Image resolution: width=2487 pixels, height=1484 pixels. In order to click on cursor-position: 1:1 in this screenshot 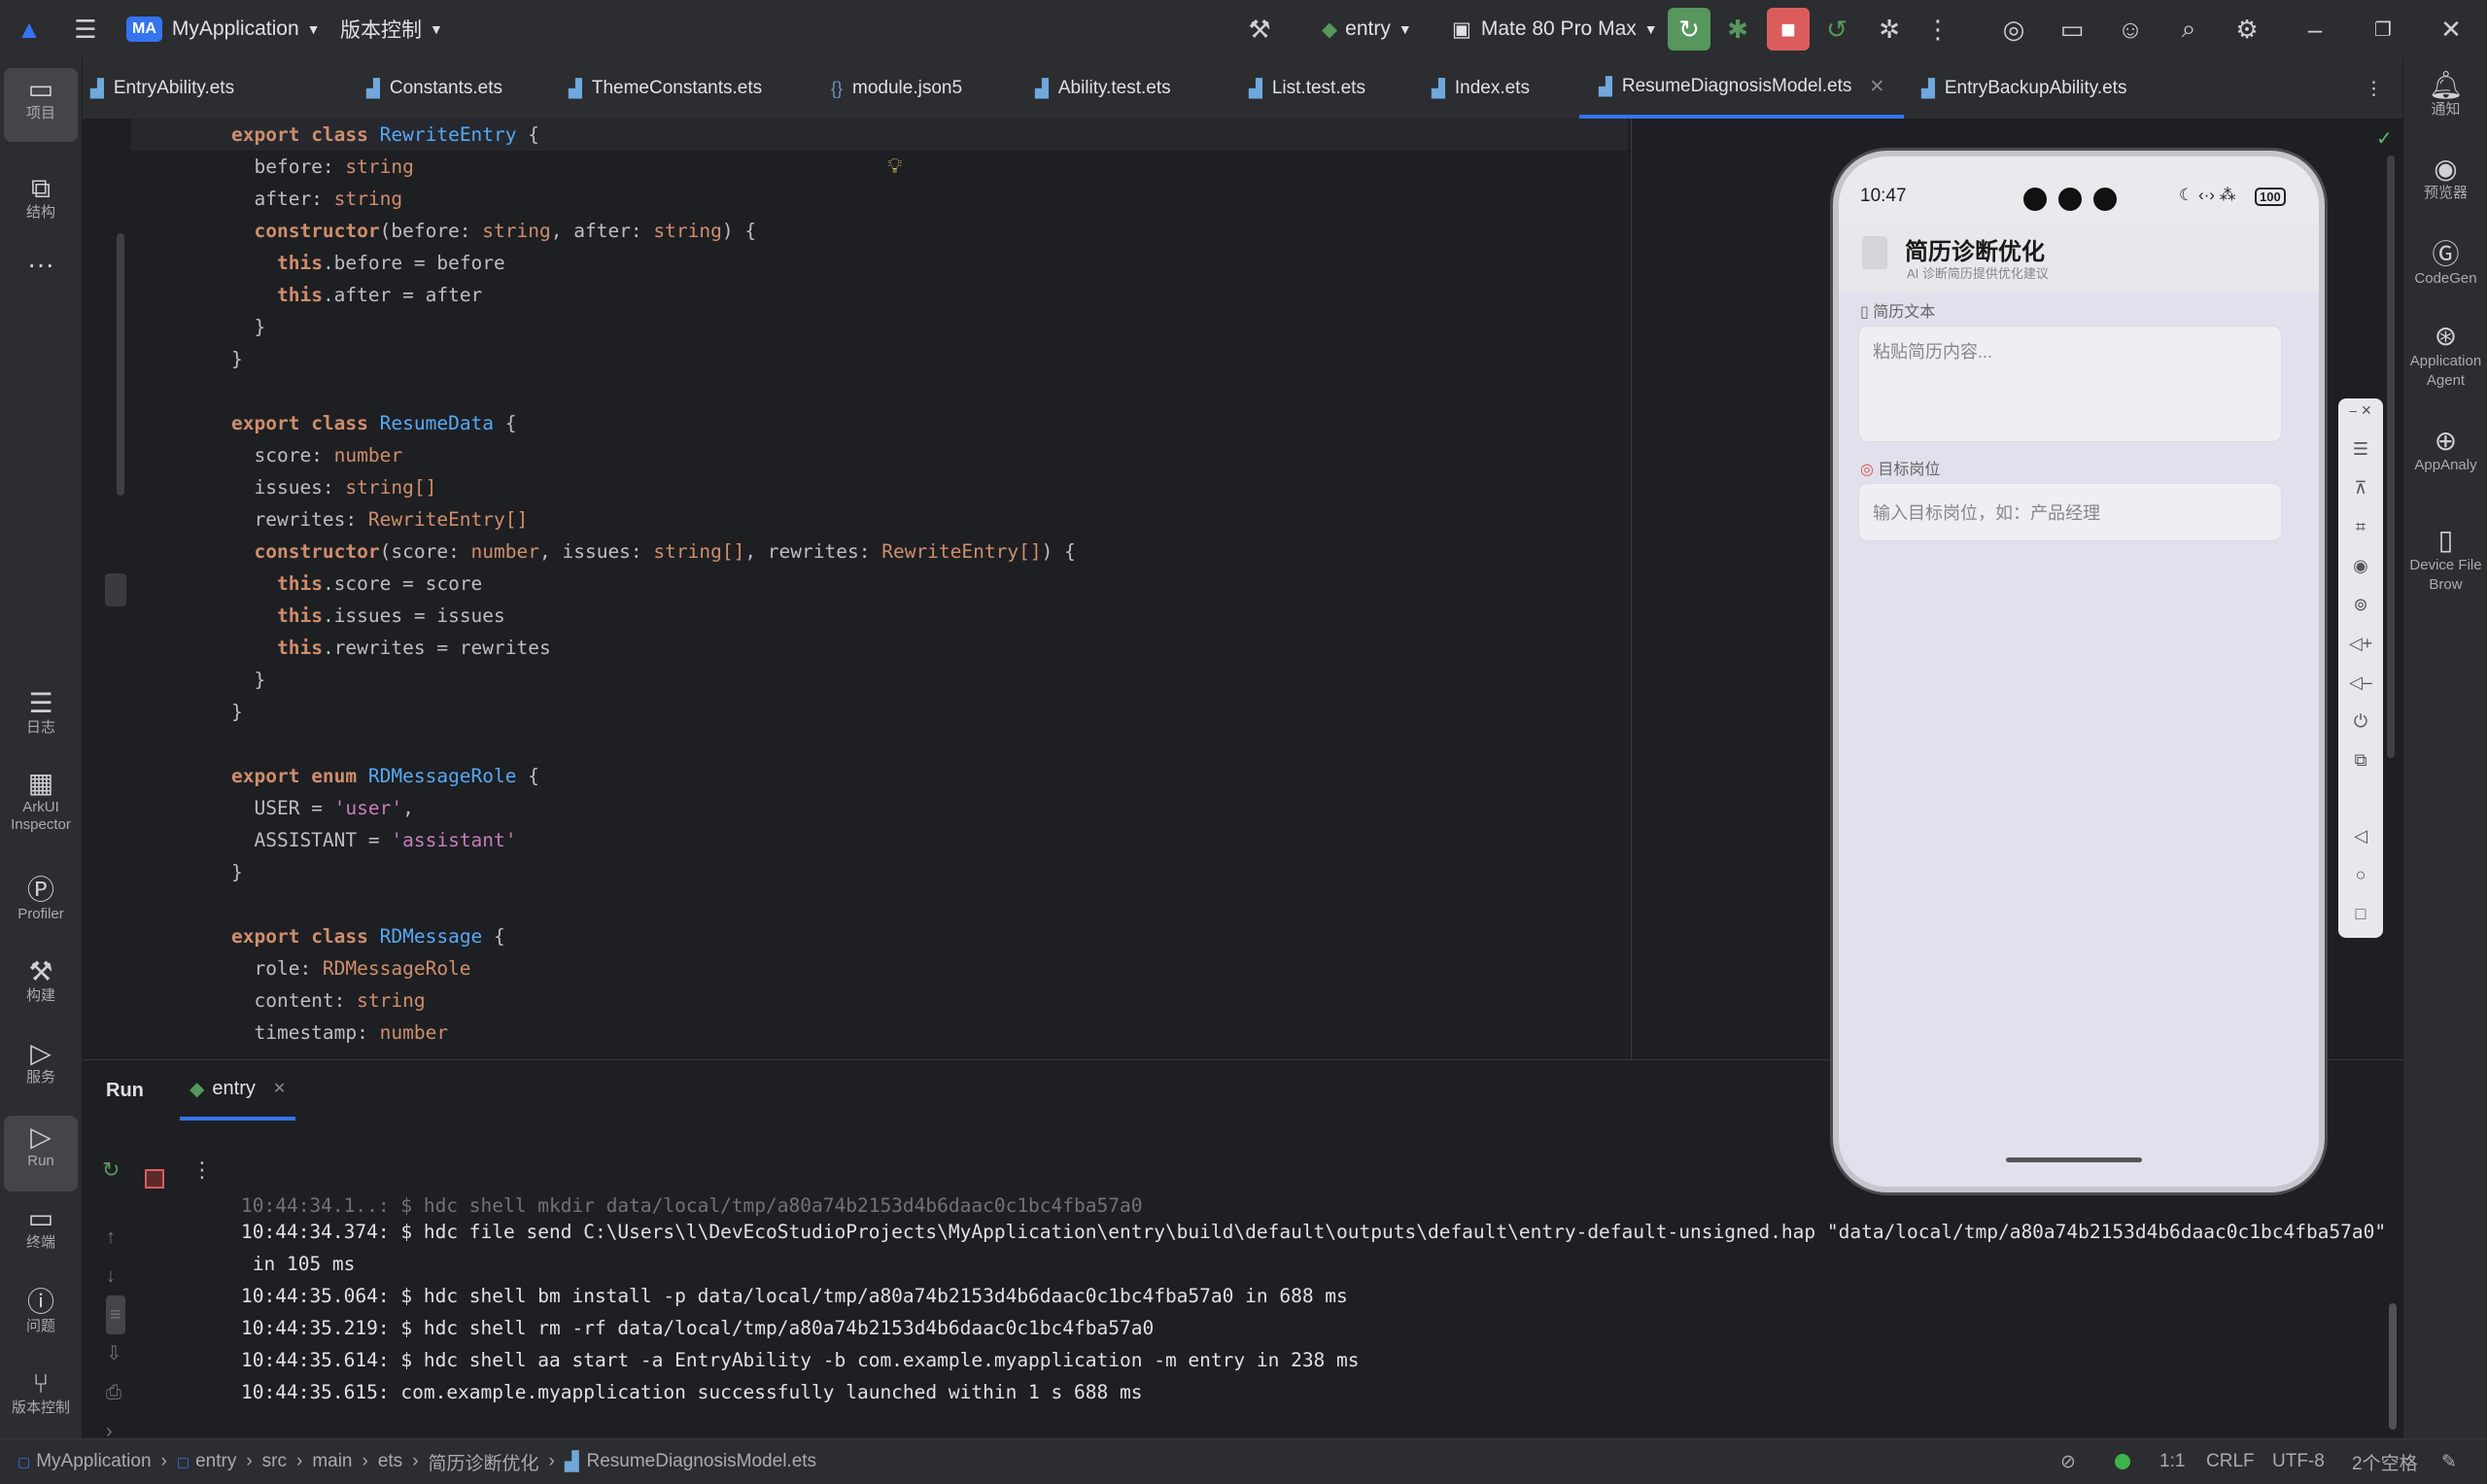, I will do `click(2172, 1461)`.